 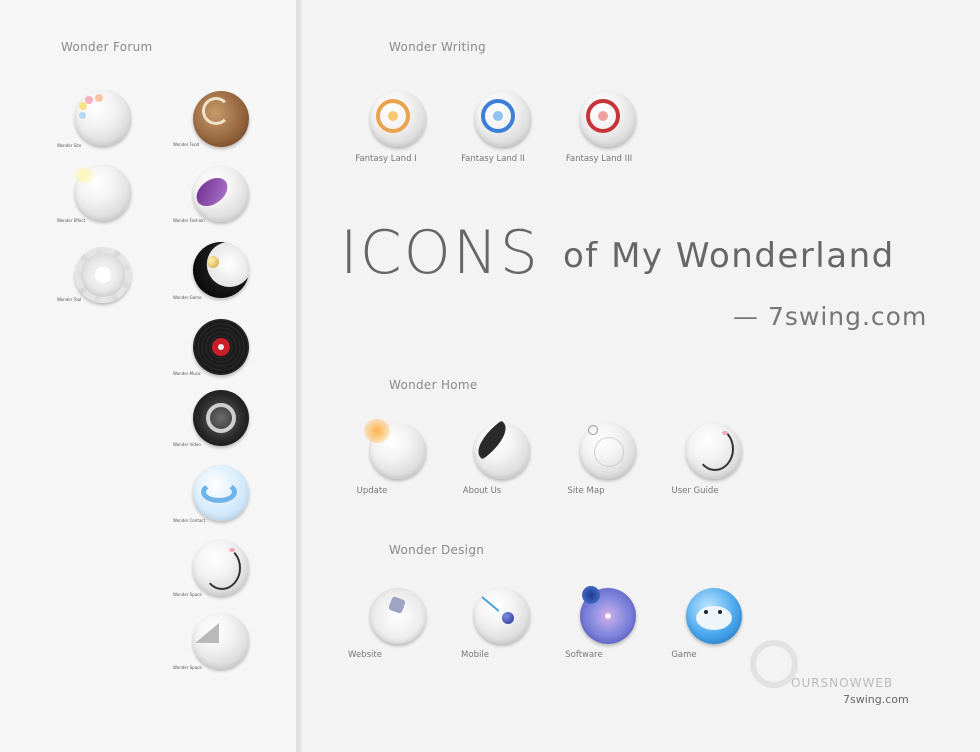 What do you see at coordinates (386, 159) in the screenshot?
I see `writing-label: Fantasy Land I` at bounding box center [386, 159].